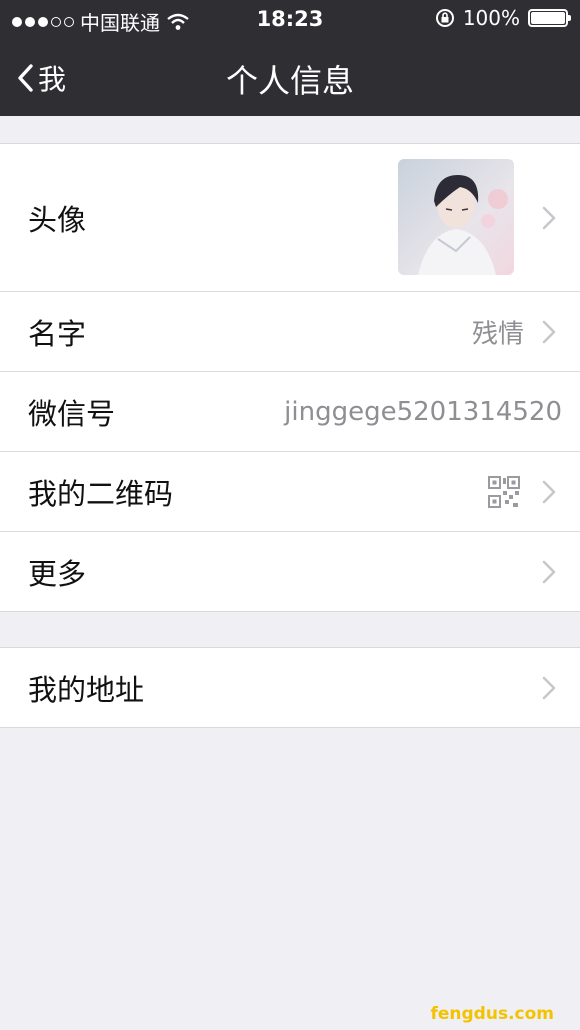  What do you see at coordinates (86, 689) in the screenshot?
I see `address-label: 我的地址` at bounding box center [86, 689].